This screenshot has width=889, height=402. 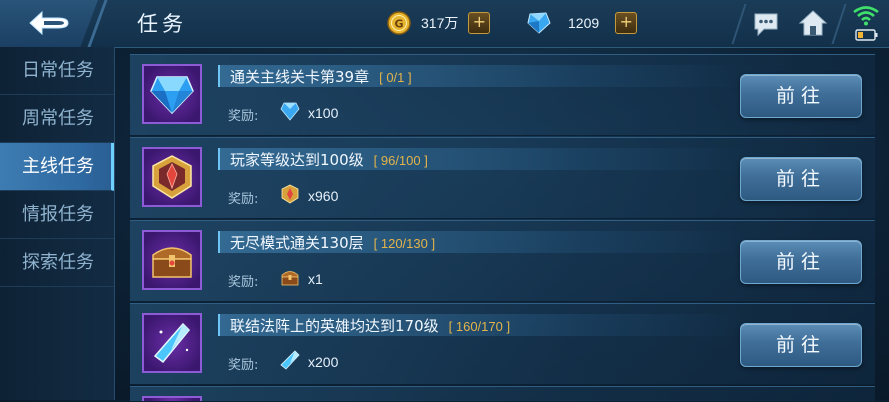 I want to click on gold-coin-icon: G, so click(x=399, y=23).